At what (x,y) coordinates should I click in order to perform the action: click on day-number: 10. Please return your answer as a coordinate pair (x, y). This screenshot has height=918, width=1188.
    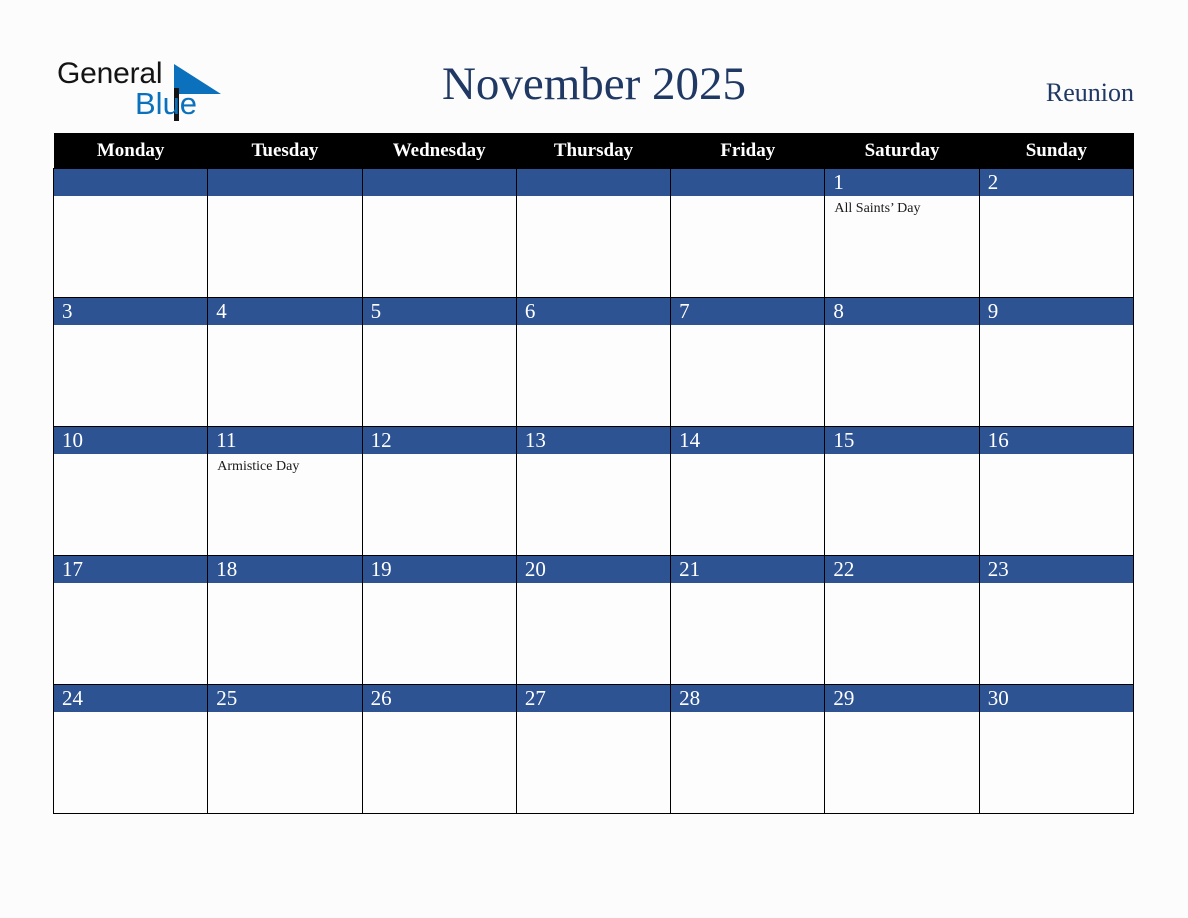
    Looking at the image, I should click on (131, 440).